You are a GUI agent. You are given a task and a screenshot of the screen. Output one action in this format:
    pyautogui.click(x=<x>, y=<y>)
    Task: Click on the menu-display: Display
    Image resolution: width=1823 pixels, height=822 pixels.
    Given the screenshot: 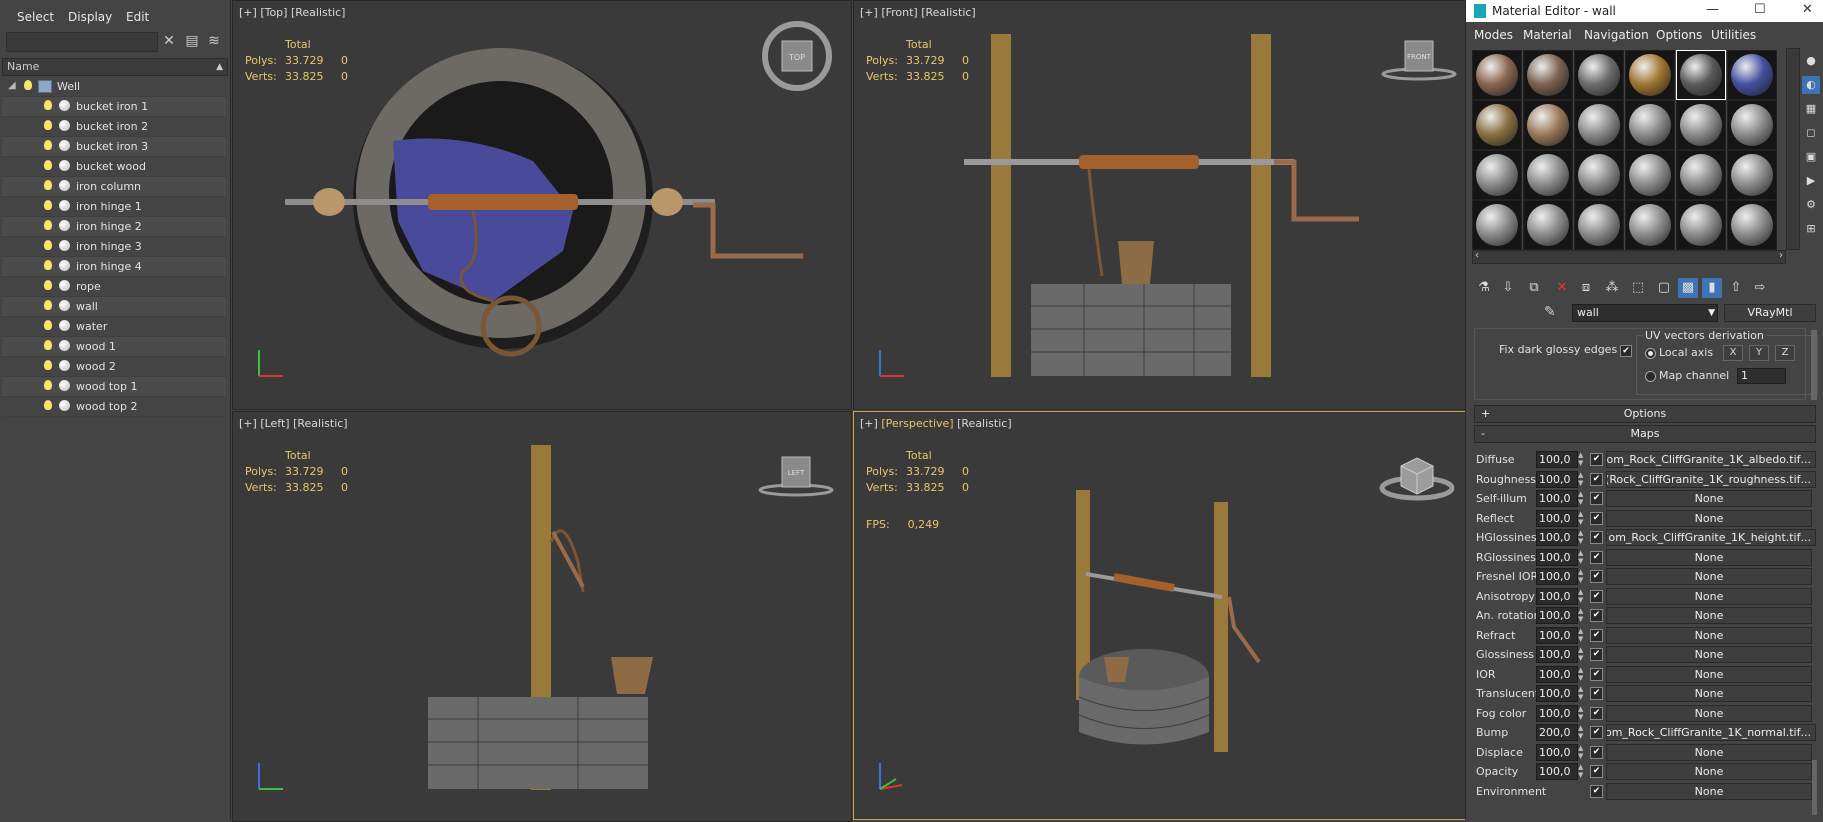 What is the action you would take?
    pyautogui.click(x=90, y=17)
    